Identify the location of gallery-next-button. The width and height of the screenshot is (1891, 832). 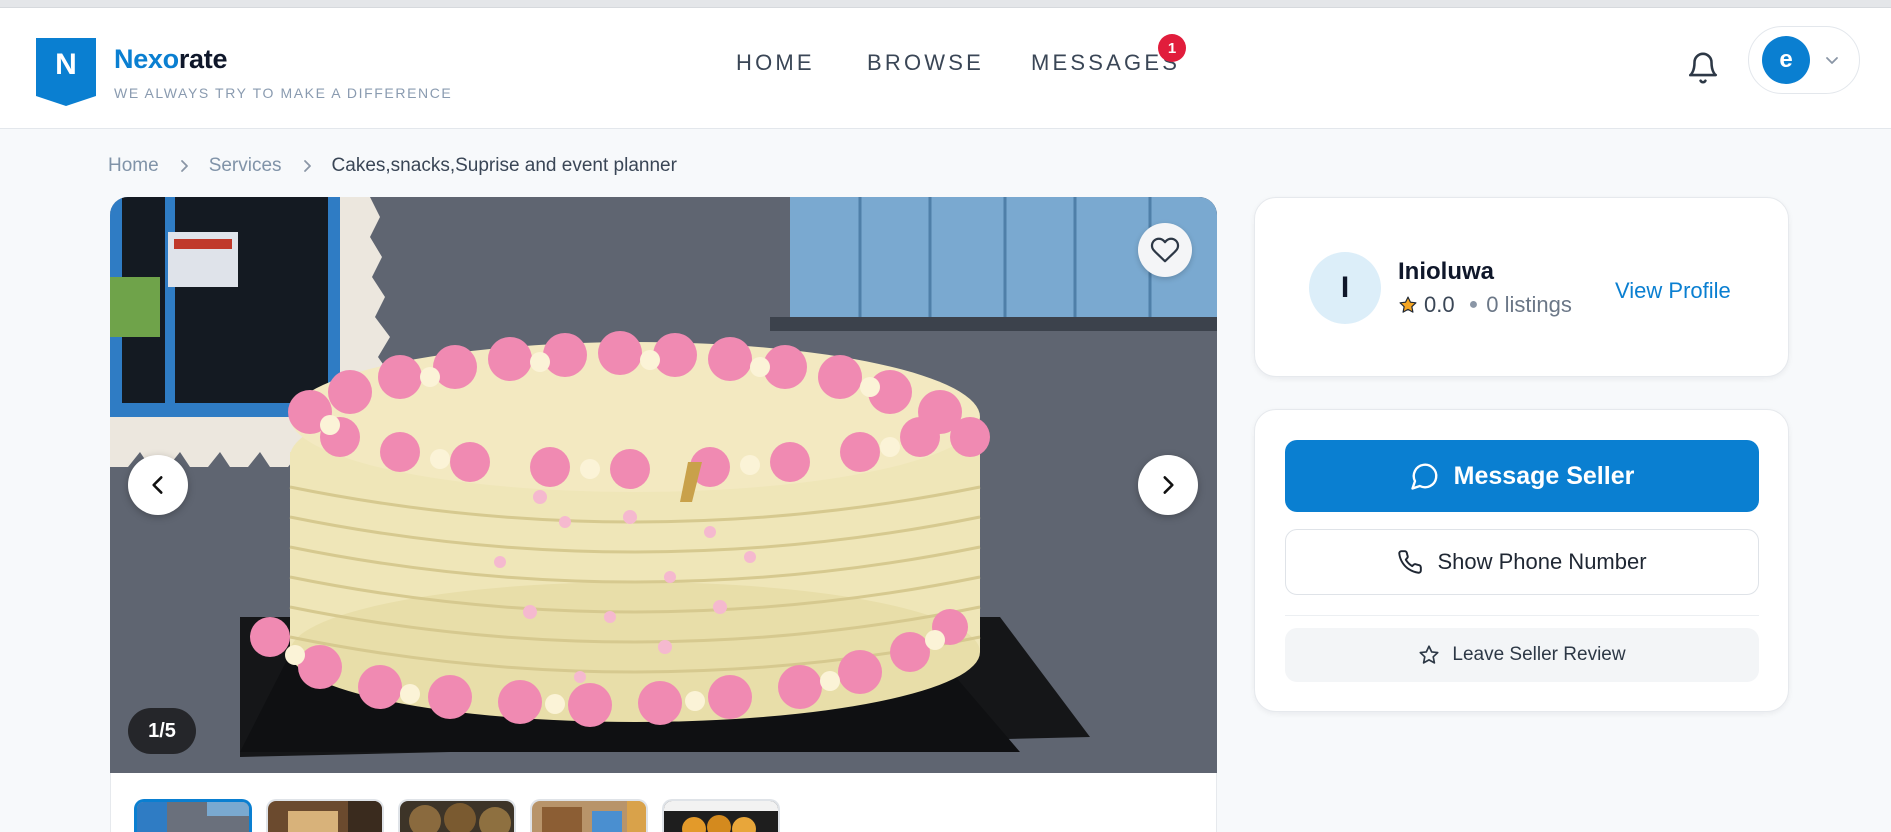
(1168, 485).